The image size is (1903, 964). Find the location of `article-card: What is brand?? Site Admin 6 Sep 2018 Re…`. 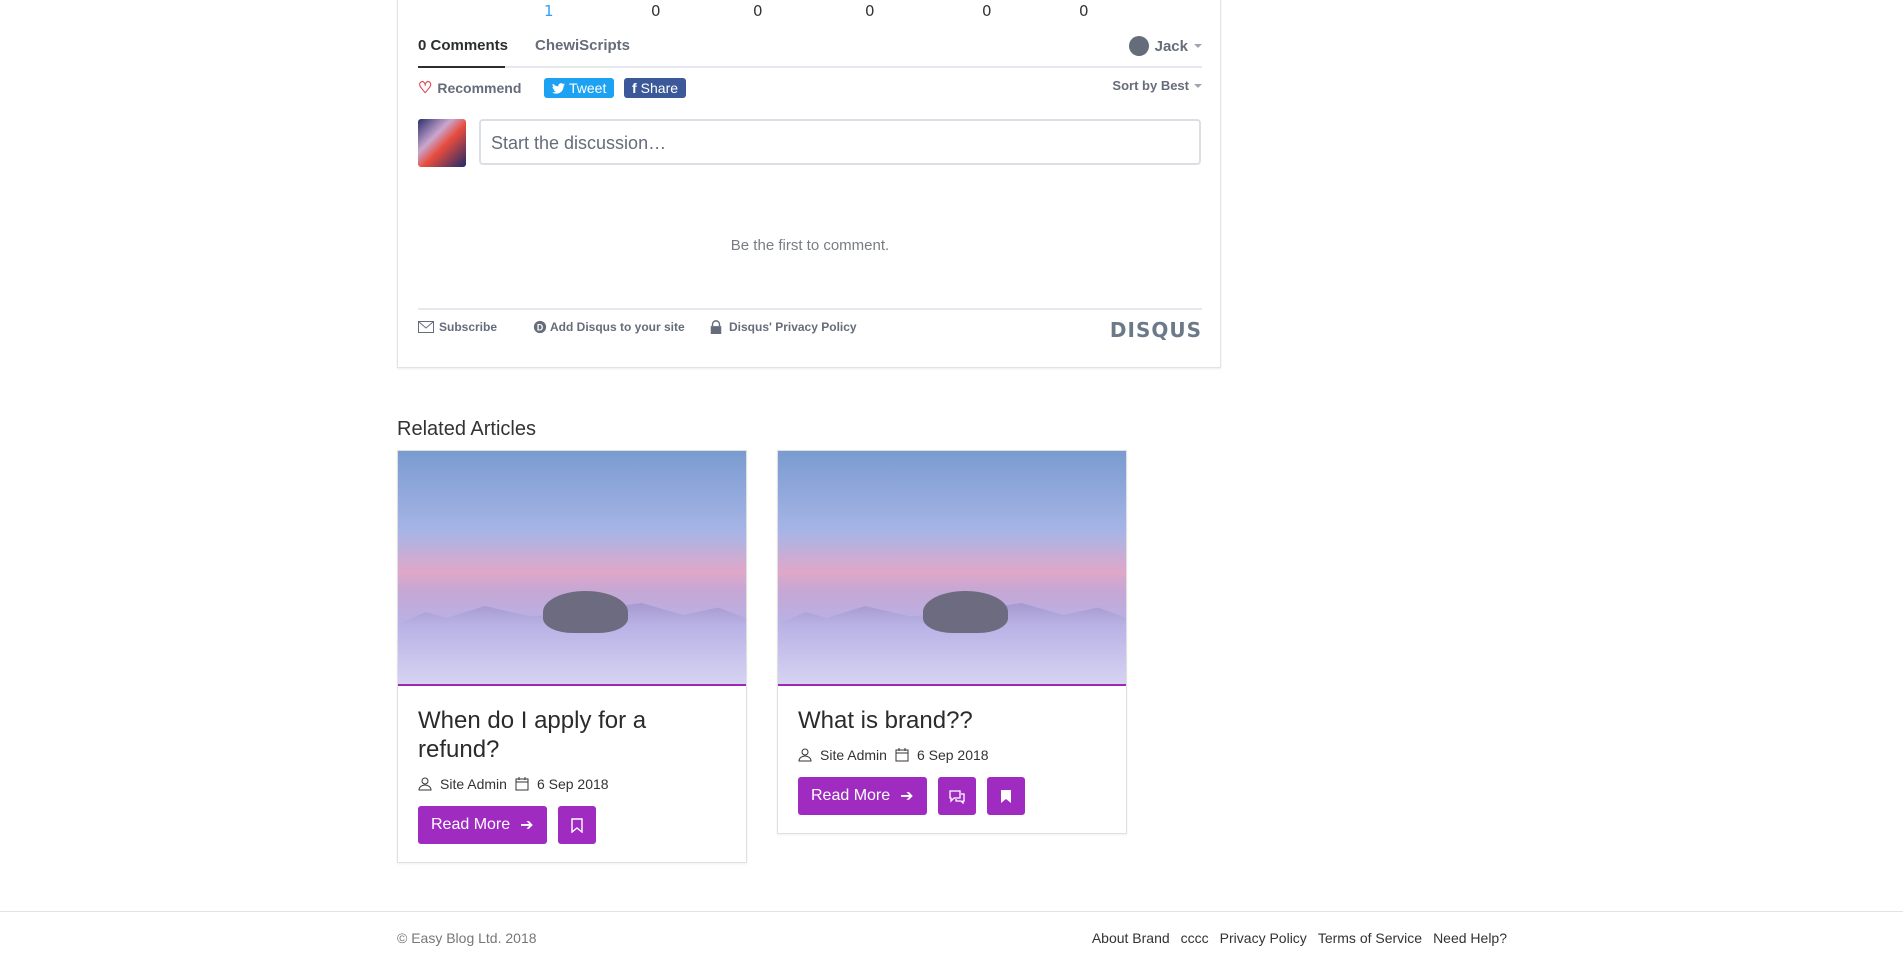

article-card: What is brand?? Site Admin 6 Sep 2018 Re… is located at coordinates (952, 642).